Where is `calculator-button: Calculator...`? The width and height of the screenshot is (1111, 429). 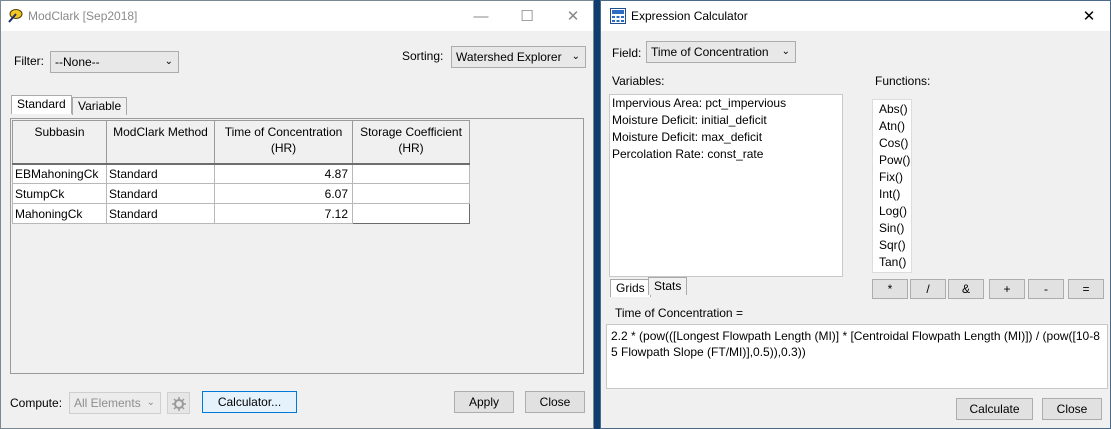 calculator-button: Calculator... is located at coordinates (249, 402).